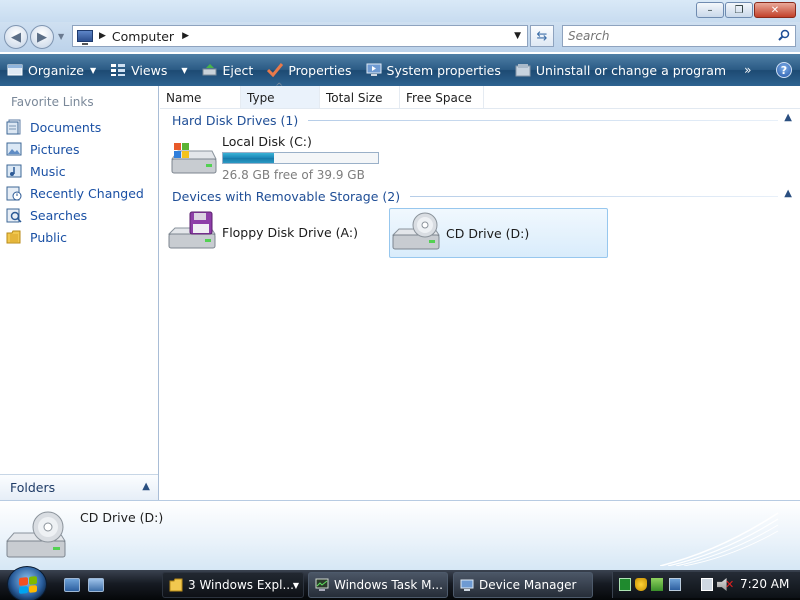 The height and width of the screenshot is (600, 800). What do you see at coordinates (739, 10) in the screenshot?
I see `maximize-button: ❐` at bounding box center [739, 10].